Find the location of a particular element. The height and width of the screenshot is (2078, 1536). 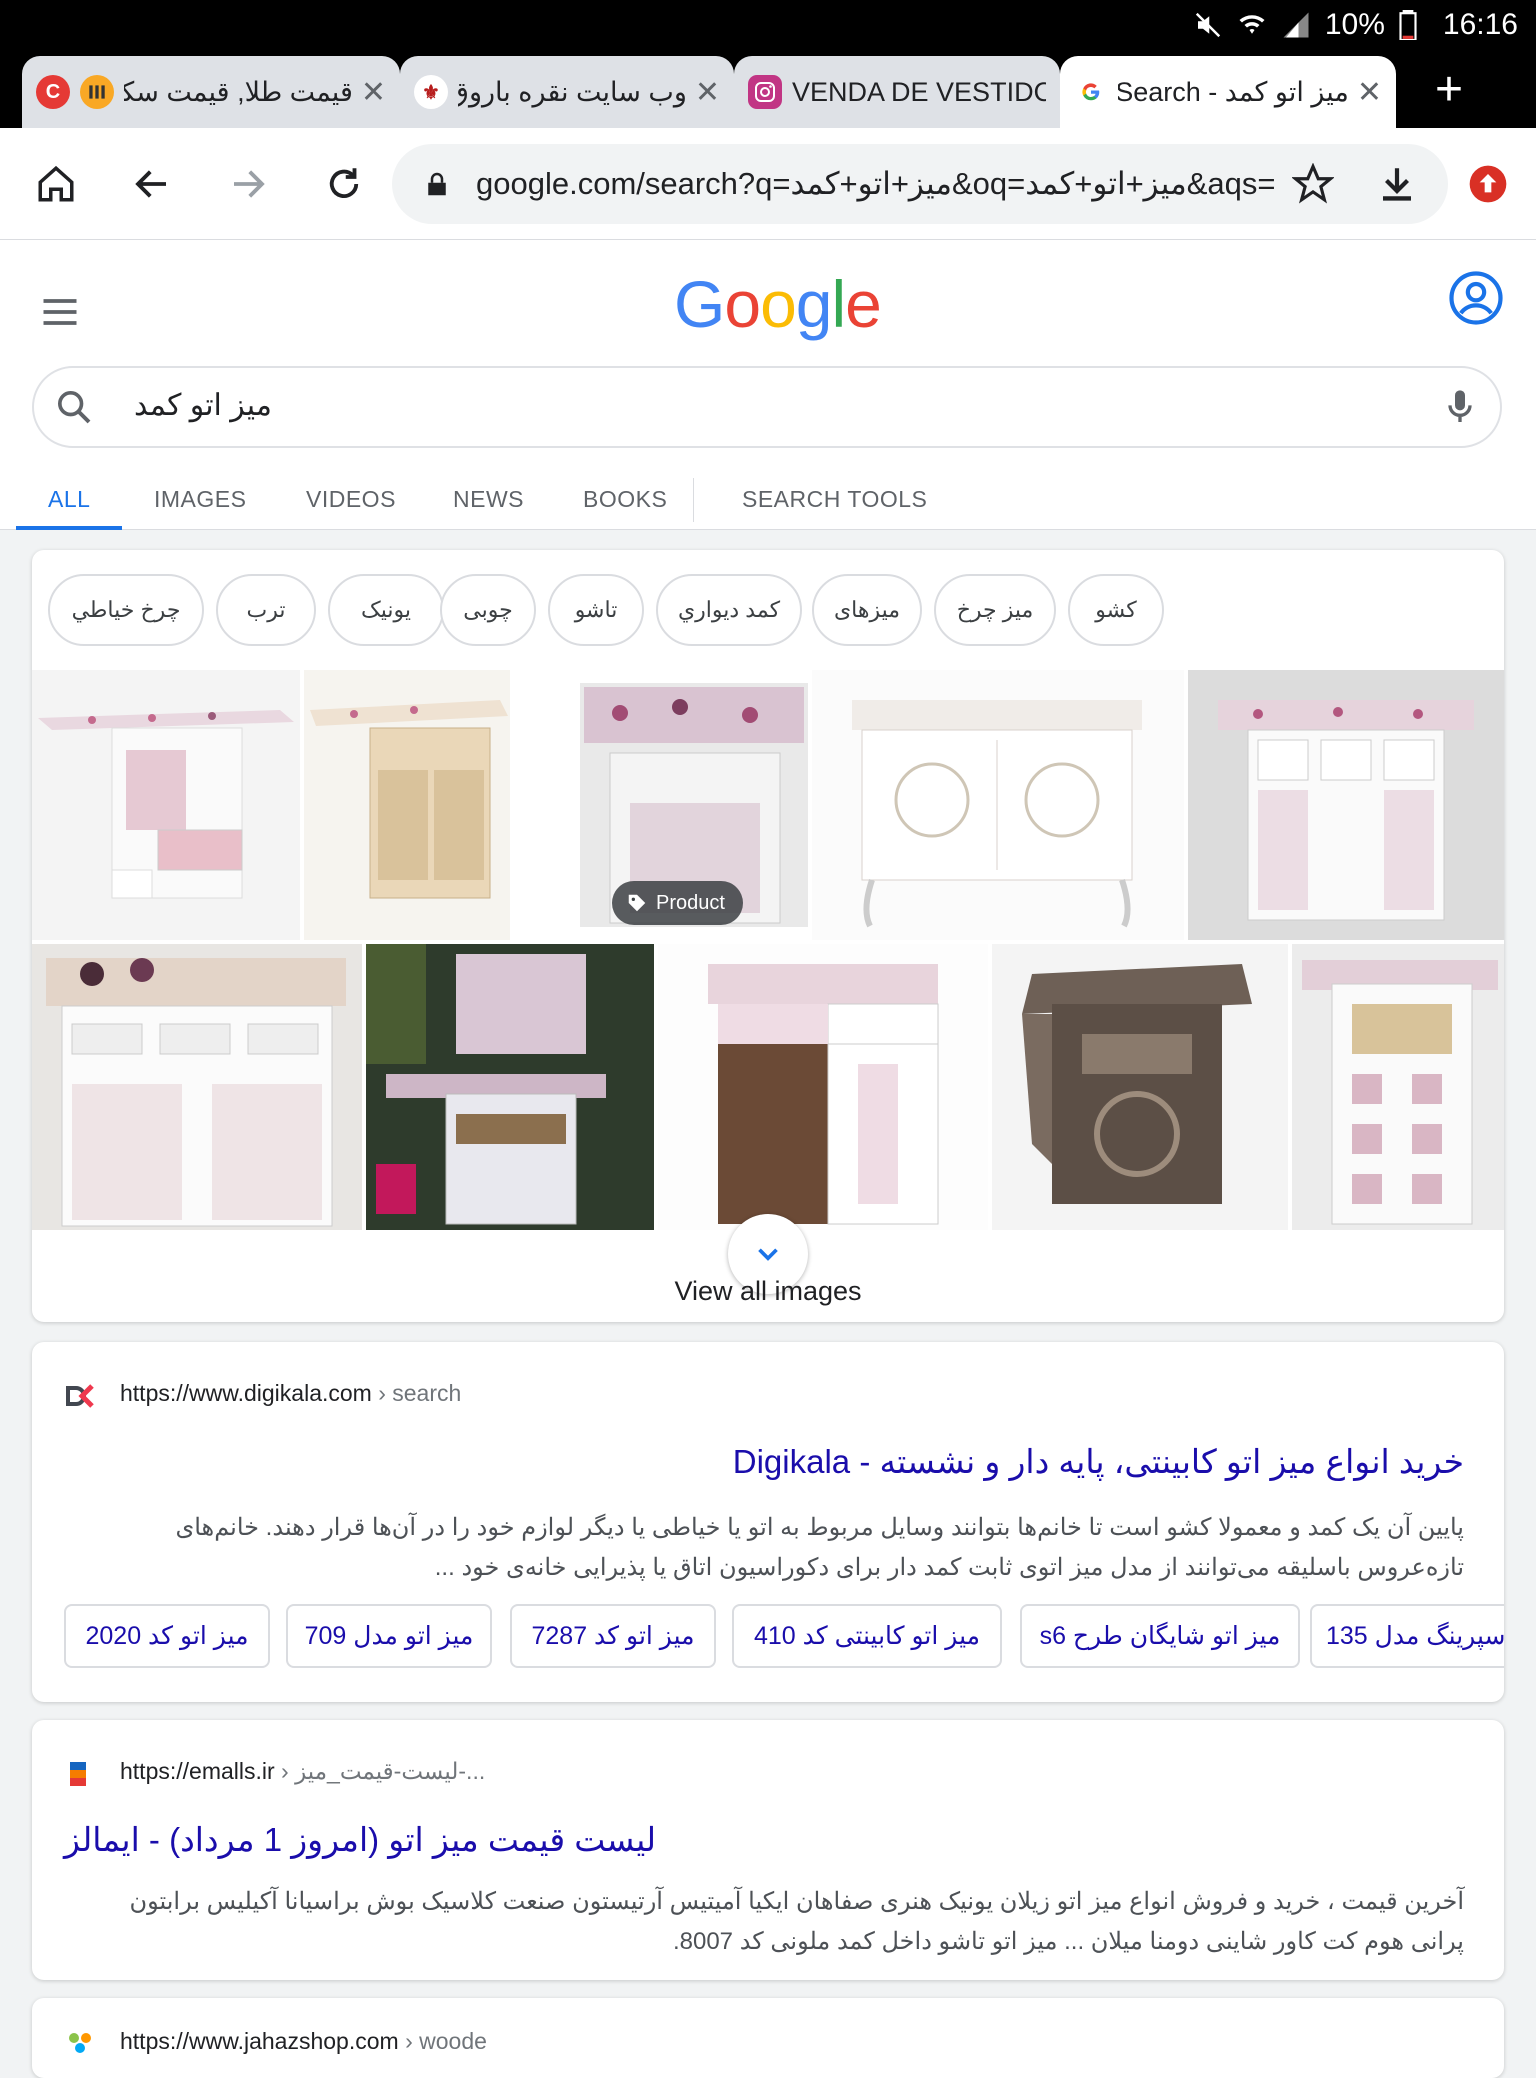

tab-videos: VIDEOS is located at coordinates (351, 499).